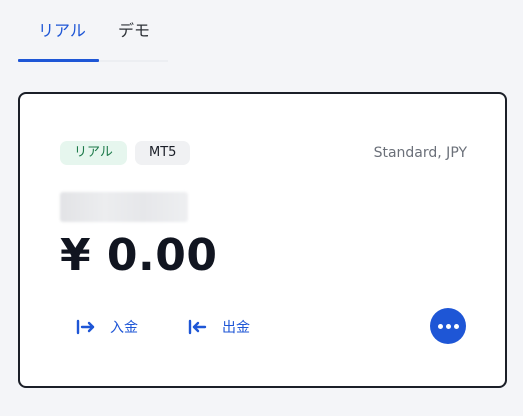 The image size is (523, 416). Describe the element at coordinates (58, 60) in the screenshot. I see `tab-active-indicator` at that location.